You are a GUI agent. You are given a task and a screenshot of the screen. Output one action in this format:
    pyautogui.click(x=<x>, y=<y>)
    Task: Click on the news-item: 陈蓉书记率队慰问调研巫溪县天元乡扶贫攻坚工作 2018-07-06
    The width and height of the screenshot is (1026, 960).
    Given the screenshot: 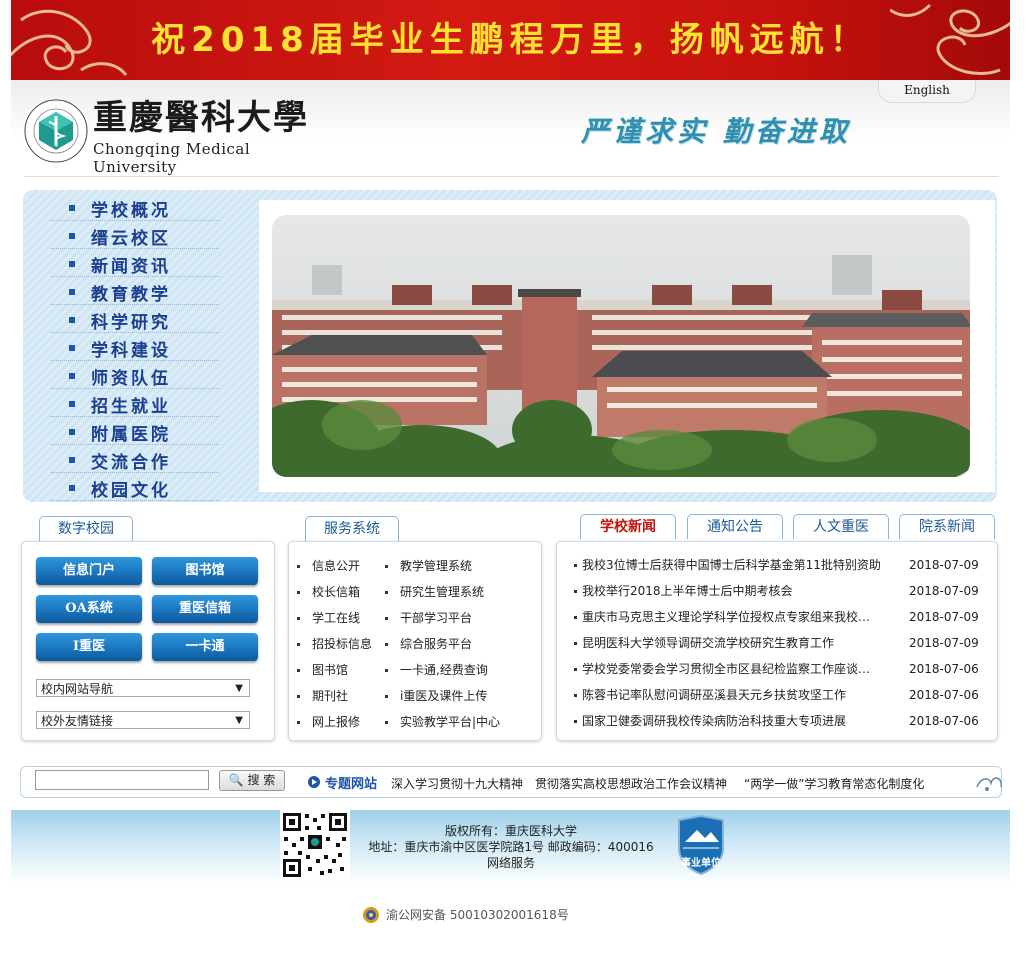 What is the action you would take?
    pyautogui.click(x=773, y=695)
    